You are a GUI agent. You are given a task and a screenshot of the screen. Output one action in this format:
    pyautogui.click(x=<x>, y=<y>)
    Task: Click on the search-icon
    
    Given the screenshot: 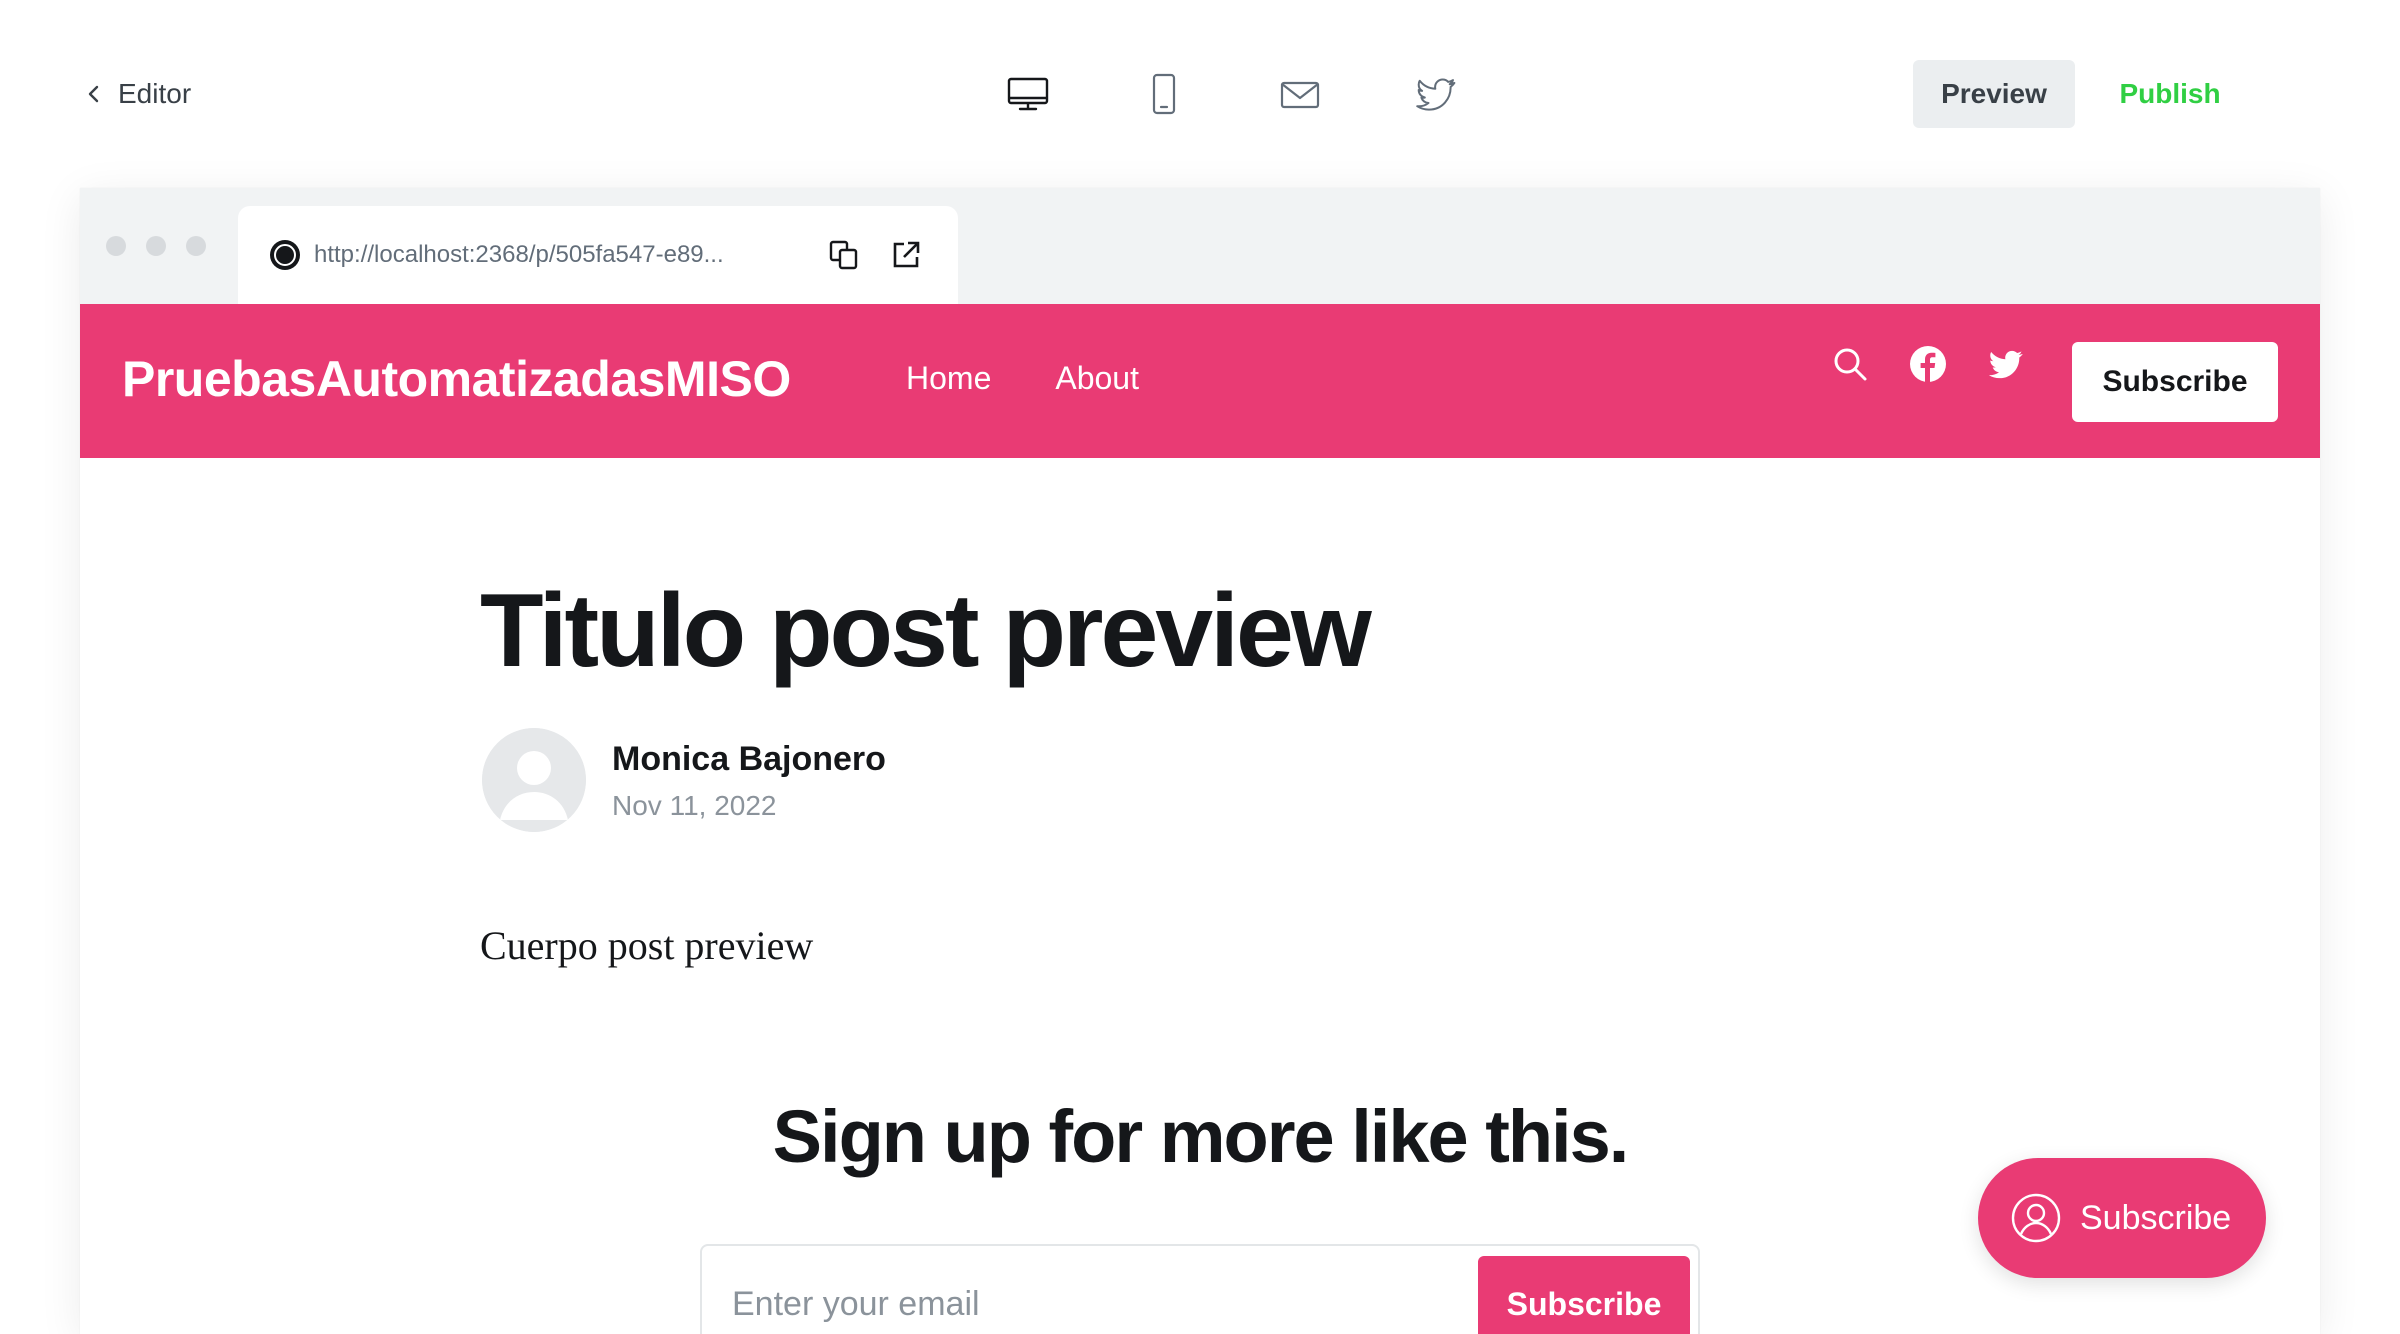 What is the action you would take?
    pyautogui.click(x=1850, y=364)
    